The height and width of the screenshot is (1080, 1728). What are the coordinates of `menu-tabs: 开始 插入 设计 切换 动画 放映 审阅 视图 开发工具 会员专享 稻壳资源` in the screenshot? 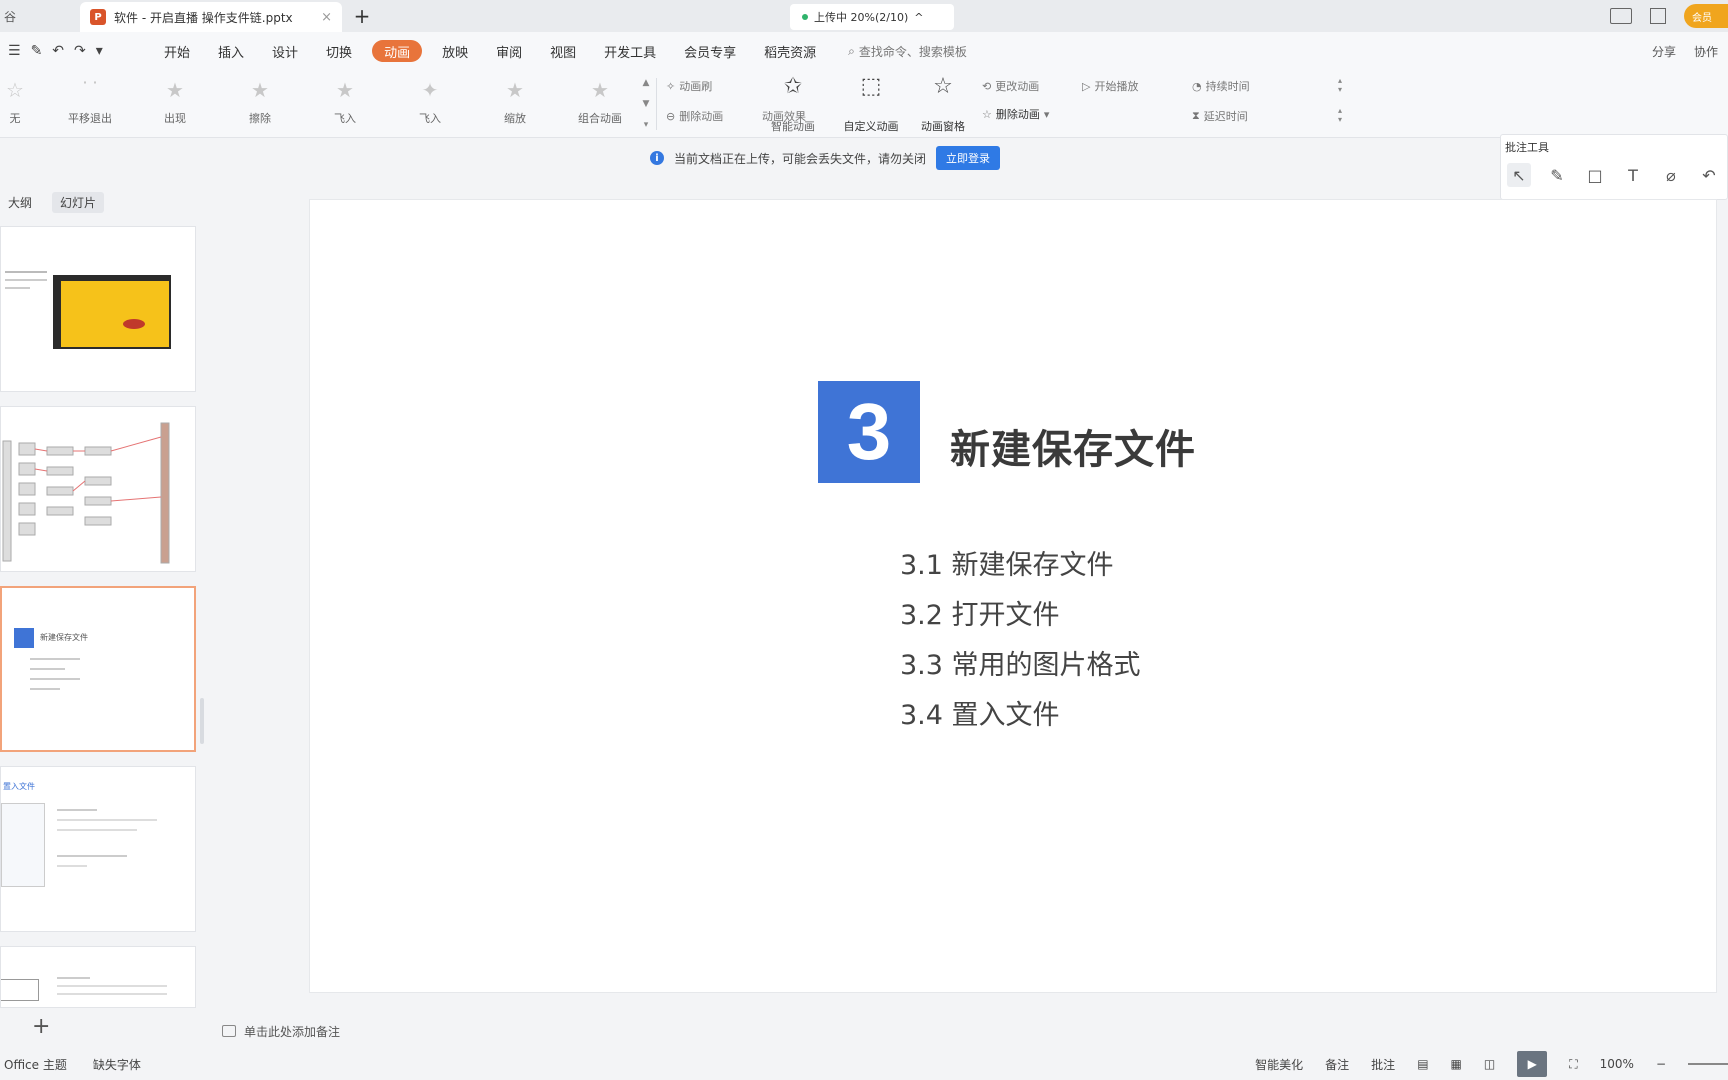 It's located at (490, 51).